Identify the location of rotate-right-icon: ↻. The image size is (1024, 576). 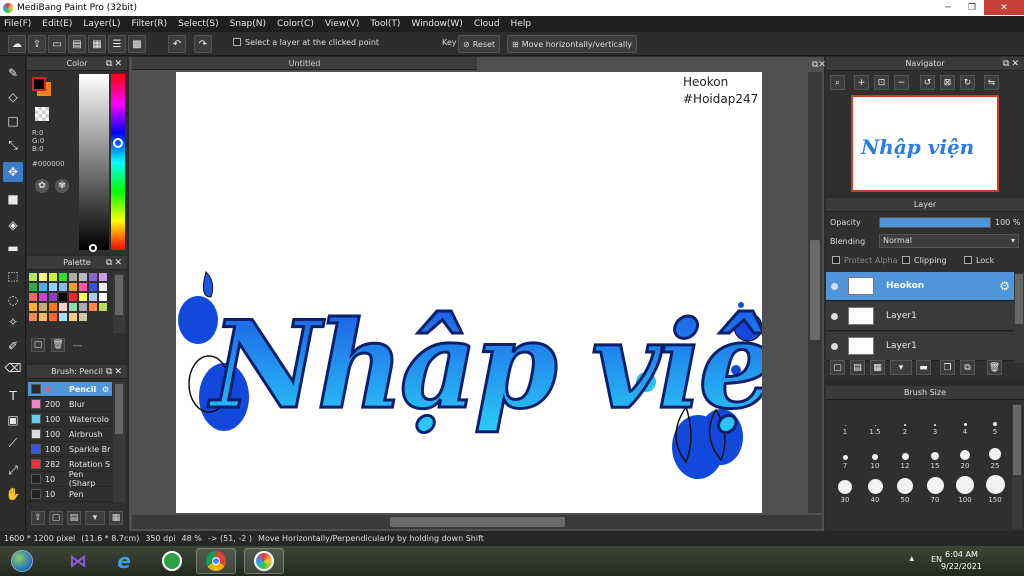
(967, 82).